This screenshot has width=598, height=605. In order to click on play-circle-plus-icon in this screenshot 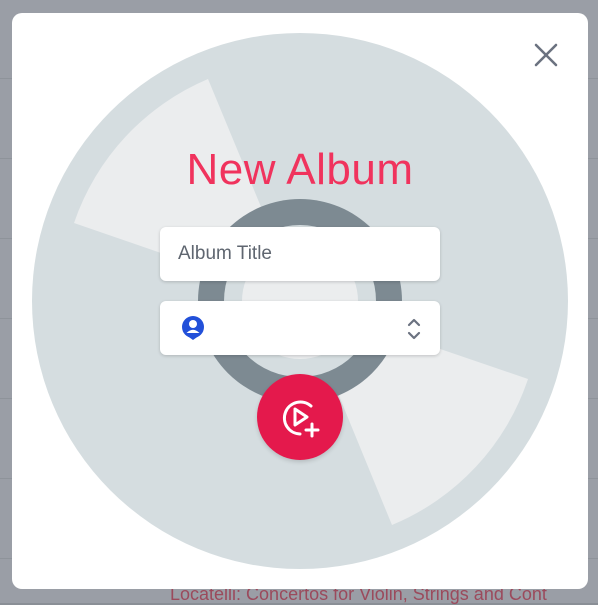, I will do `click(301, 419)`.